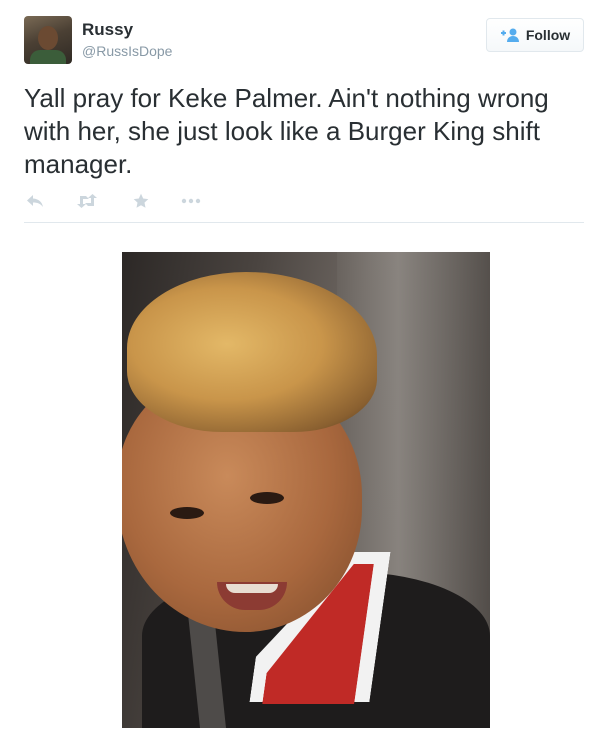  Describe the element at coordinates (267, 498) in the screenshot. I see `photo-eye-right` at that location.